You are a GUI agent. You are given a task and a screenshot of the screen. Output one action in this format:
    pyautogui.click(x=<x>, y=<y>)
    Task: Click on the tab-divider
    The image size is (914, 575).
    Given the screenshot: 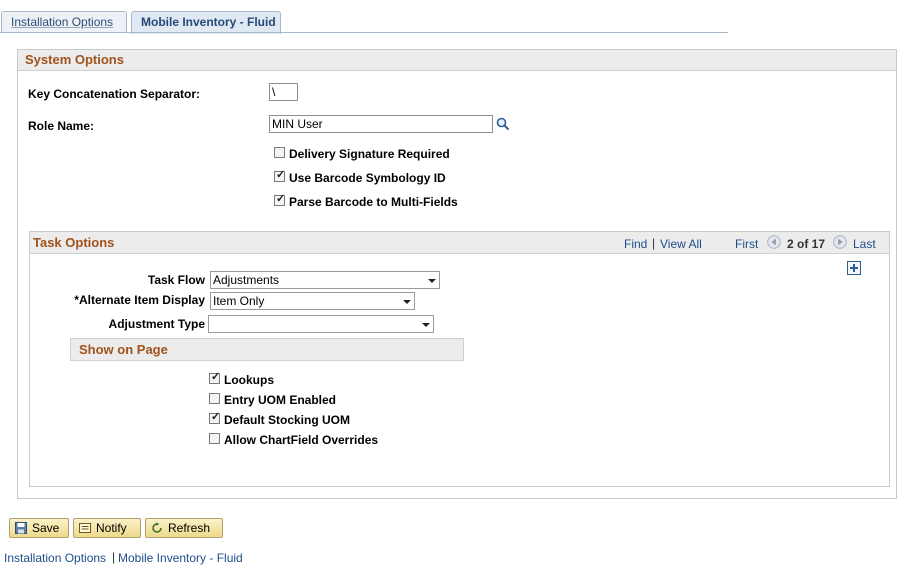 What is the action you would take?
    pyautogui.click(x=364, y=32)
    